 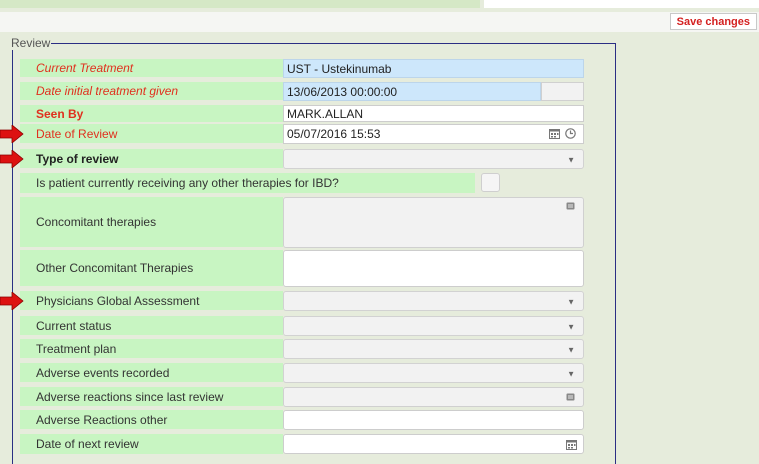 I want to click on toolbar: Save changes, so click(x=379, y=22).